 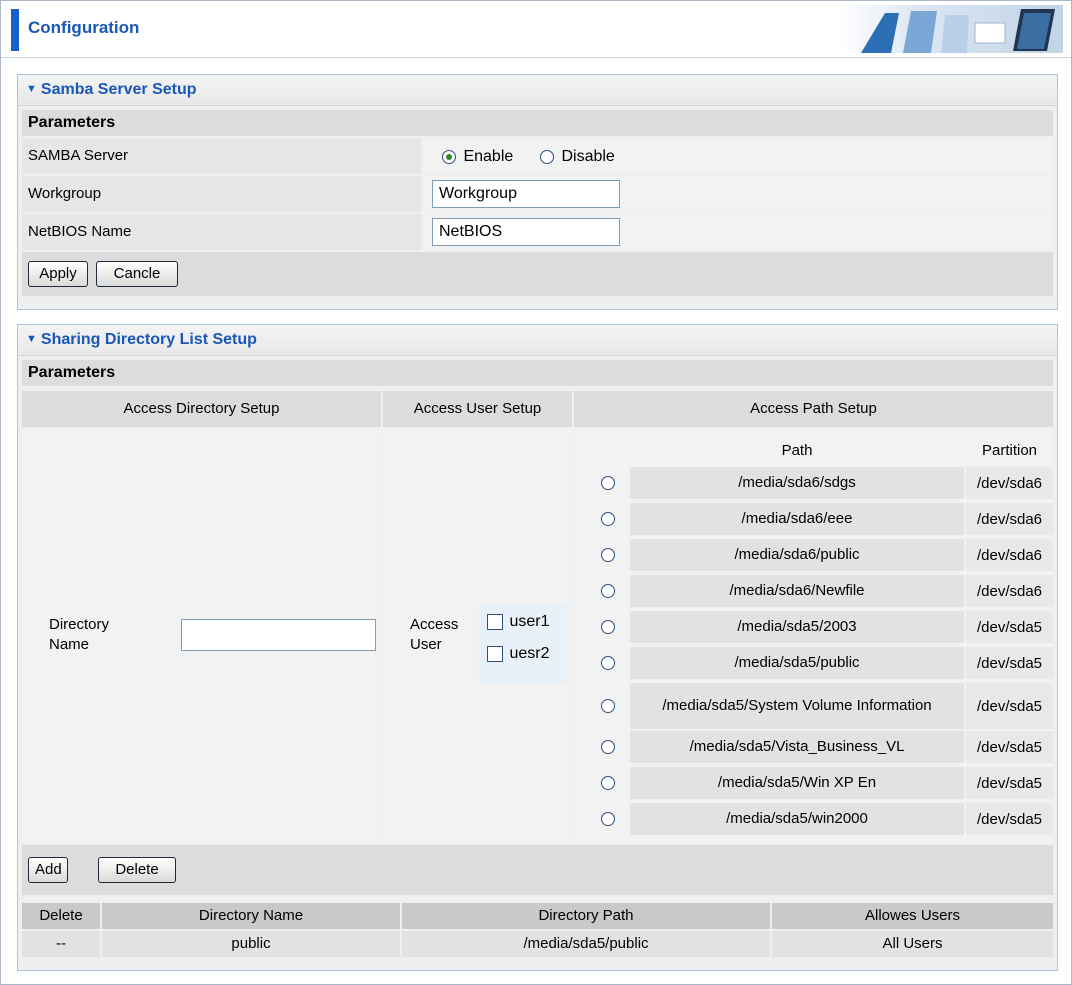 What do you see at coordinates (61, 916) in the screenshot?
I see `table-header-delete: Delete` at bounding box center [61, 916].